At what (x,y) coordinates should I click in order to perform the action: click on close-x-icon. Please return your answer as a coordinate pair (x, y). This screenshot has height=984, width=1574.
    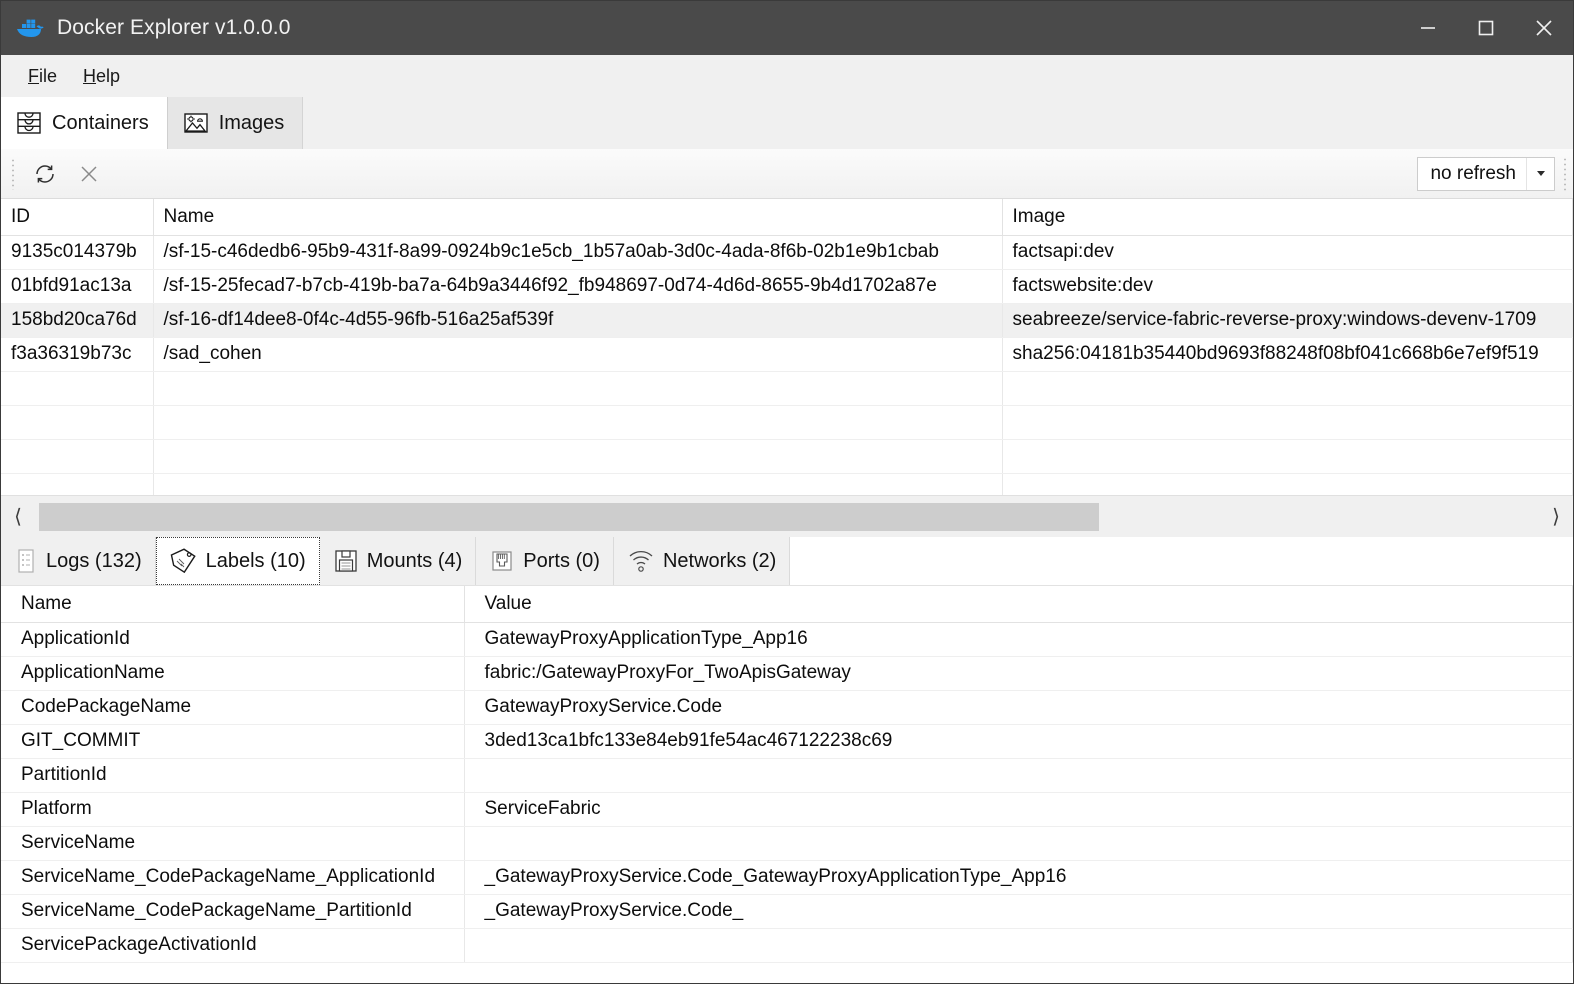
    Looking at the image, I should click on (89, 173).